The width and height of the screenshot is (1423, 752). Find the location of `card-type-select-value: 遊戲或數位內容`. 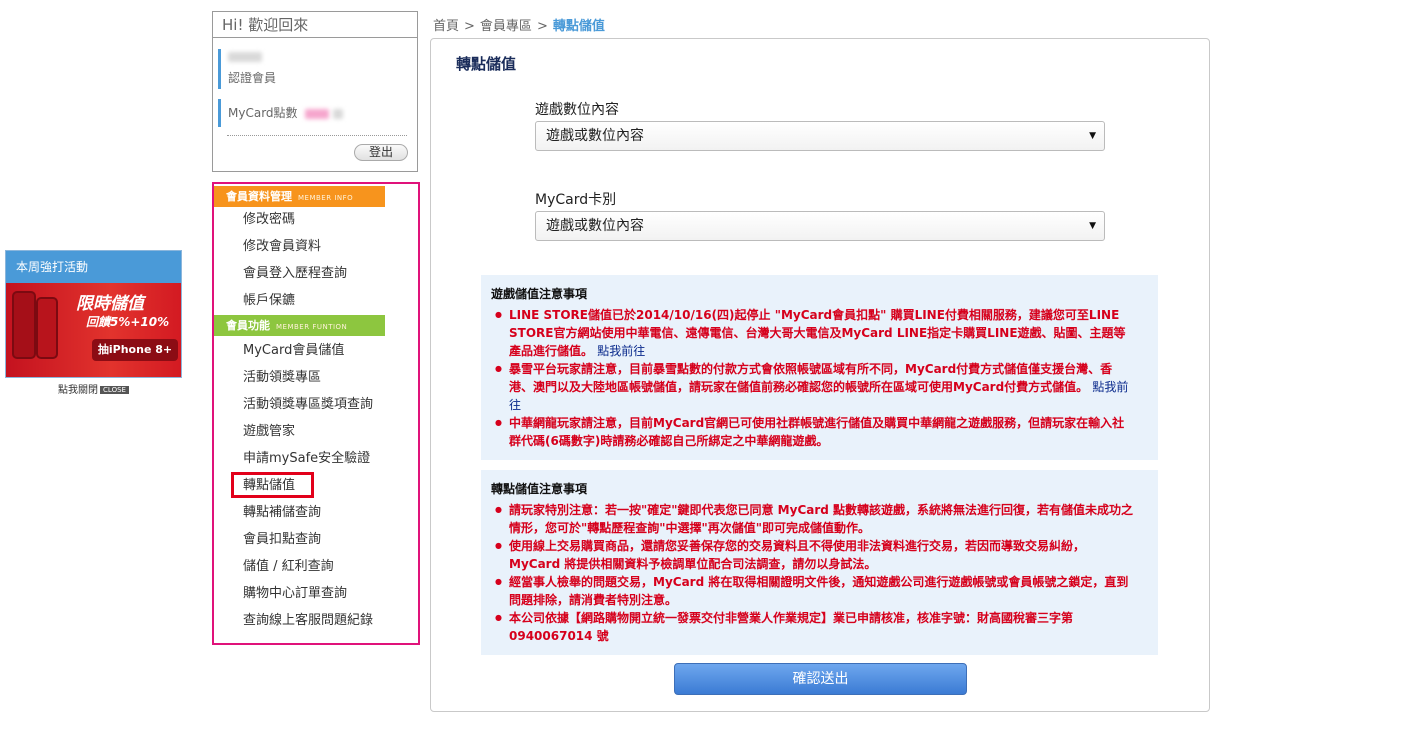

card-type-select-value: 遊戲或數位內容 is located at coordinates (595, 226).